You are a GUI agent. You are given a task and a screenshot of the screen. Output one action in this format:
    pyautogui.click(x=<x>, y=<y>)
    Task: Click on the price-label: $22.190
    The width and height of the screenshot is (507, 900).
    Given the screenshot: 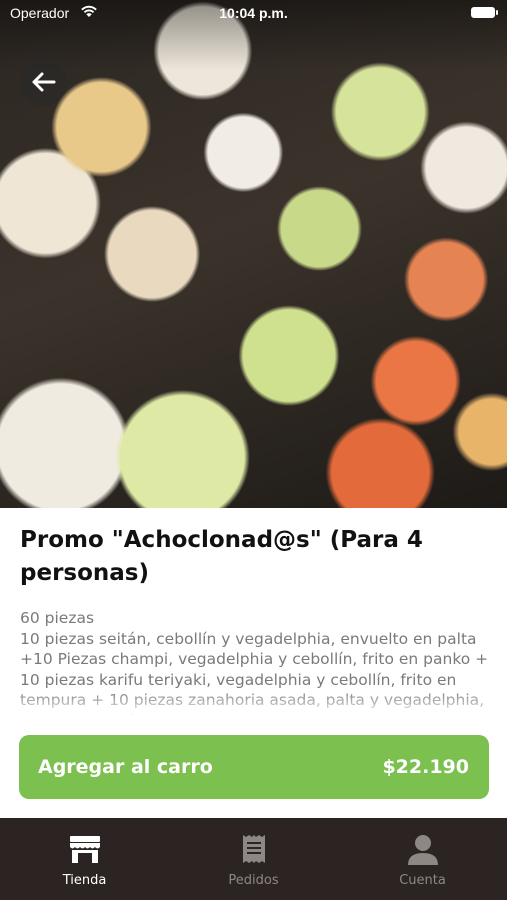 What is the action you would take?
    pyautogui.click(x=425, y=767)
    